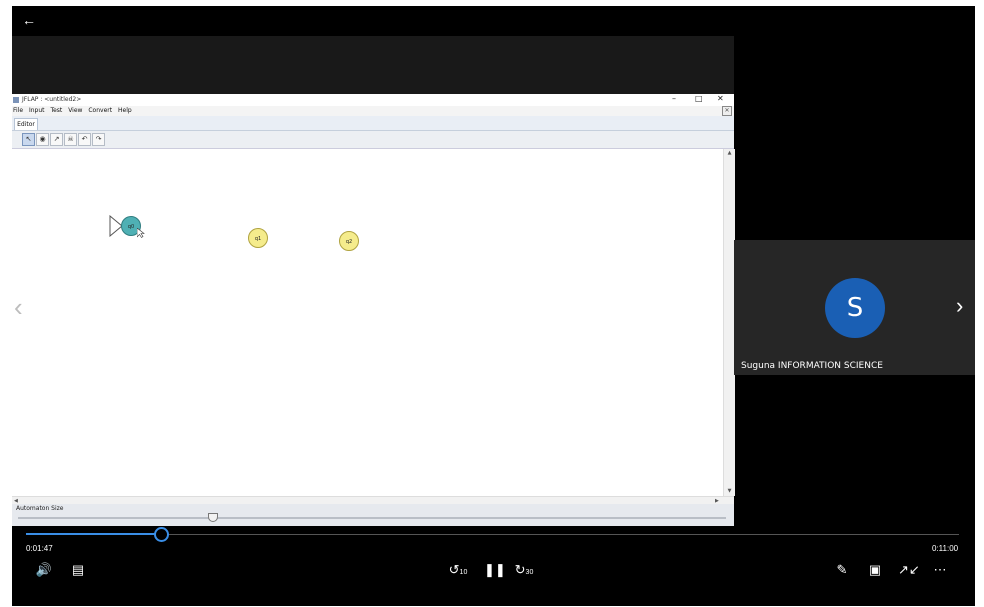  Describe the element at coordinates (372, 518) in the screenshot. I see `automaton-size-slider` at that location.